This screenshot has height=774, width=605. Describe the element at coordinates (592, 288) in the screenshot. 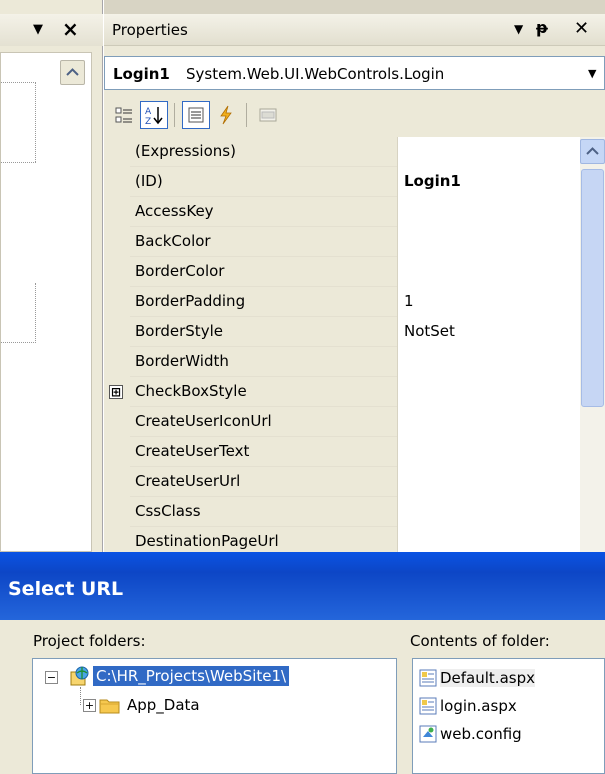

I see `scroll-thumb` at that location.